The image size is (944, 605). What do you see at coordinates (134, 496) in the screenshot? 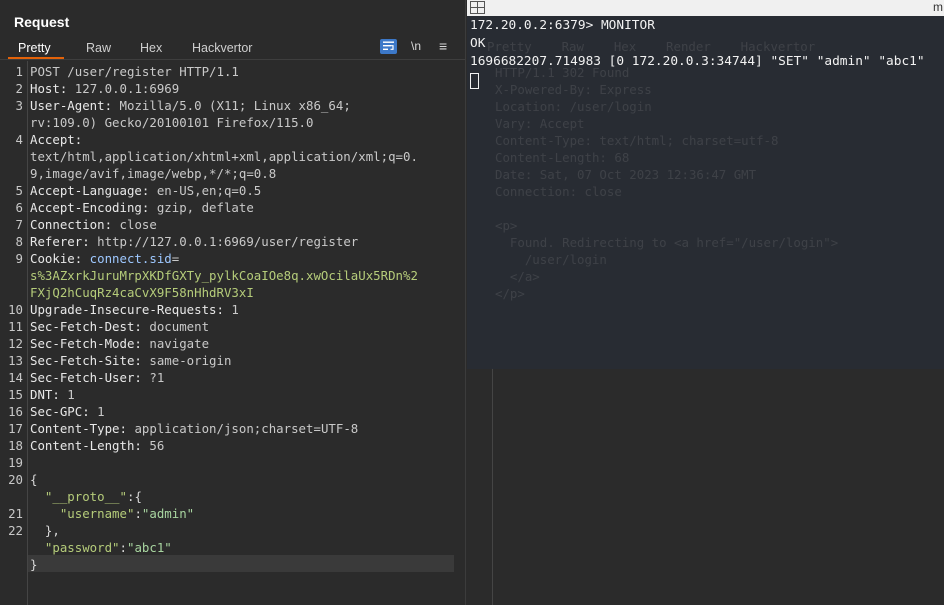
I see `json-punctuation: :{` at bounding box center [134, 496].